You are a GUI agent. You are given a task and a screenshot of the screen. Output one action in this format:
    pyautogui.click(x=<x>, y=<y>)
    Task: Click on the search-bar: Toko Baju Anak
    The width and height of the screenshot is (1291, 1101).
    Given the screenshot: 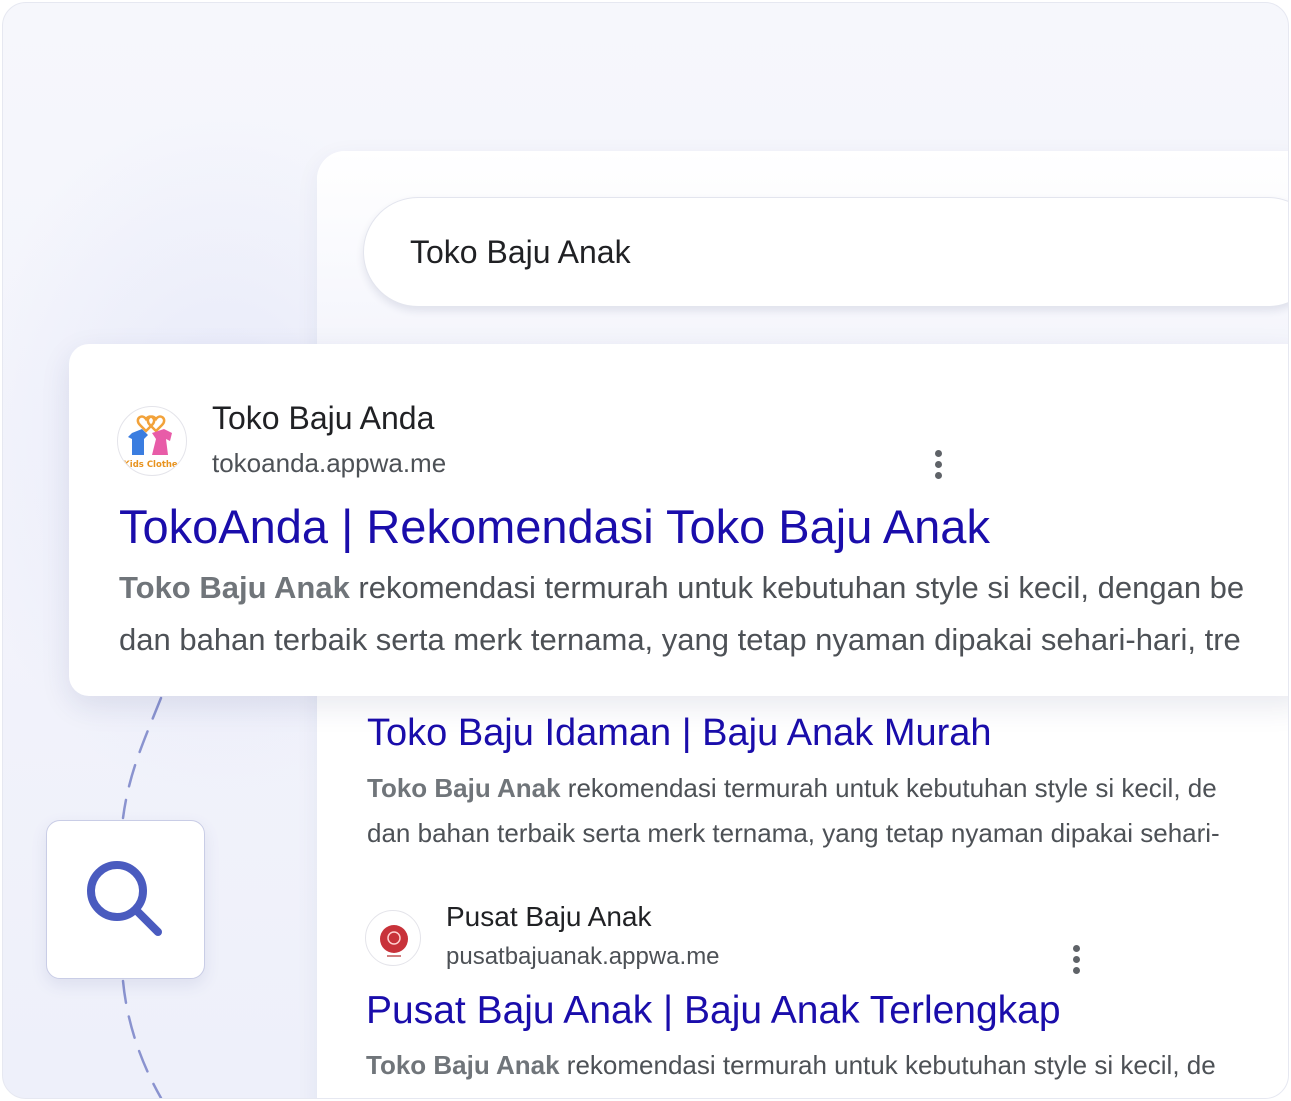 What is the action you would take?
    pyautogui.click(x=825, y=252)
    